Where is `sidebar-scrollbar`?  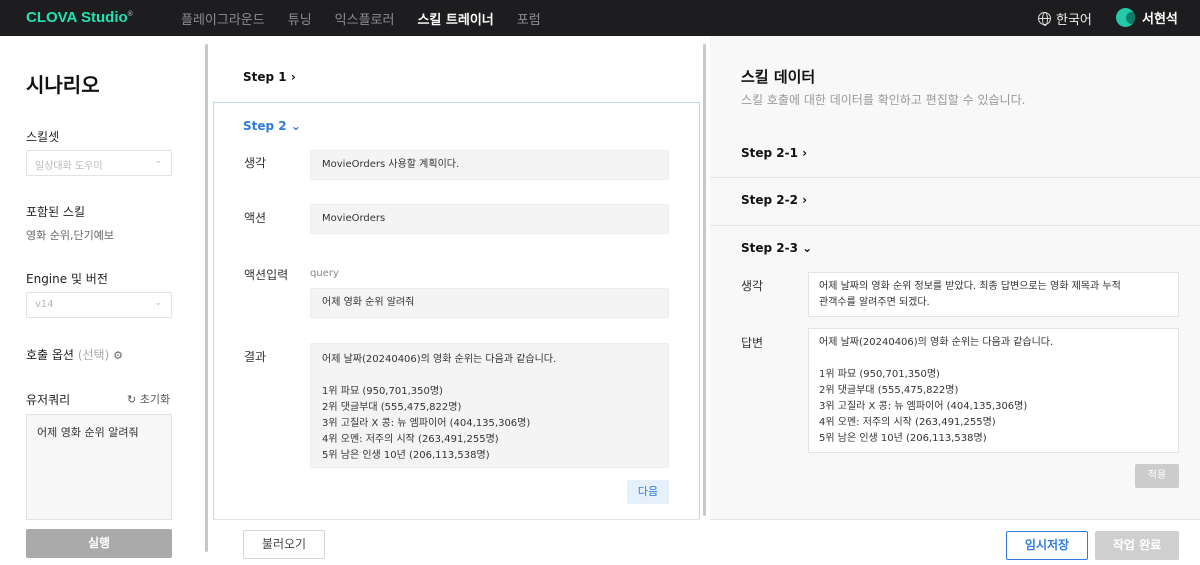
sidebar-scrollbar is located at coordinates (206, 298).